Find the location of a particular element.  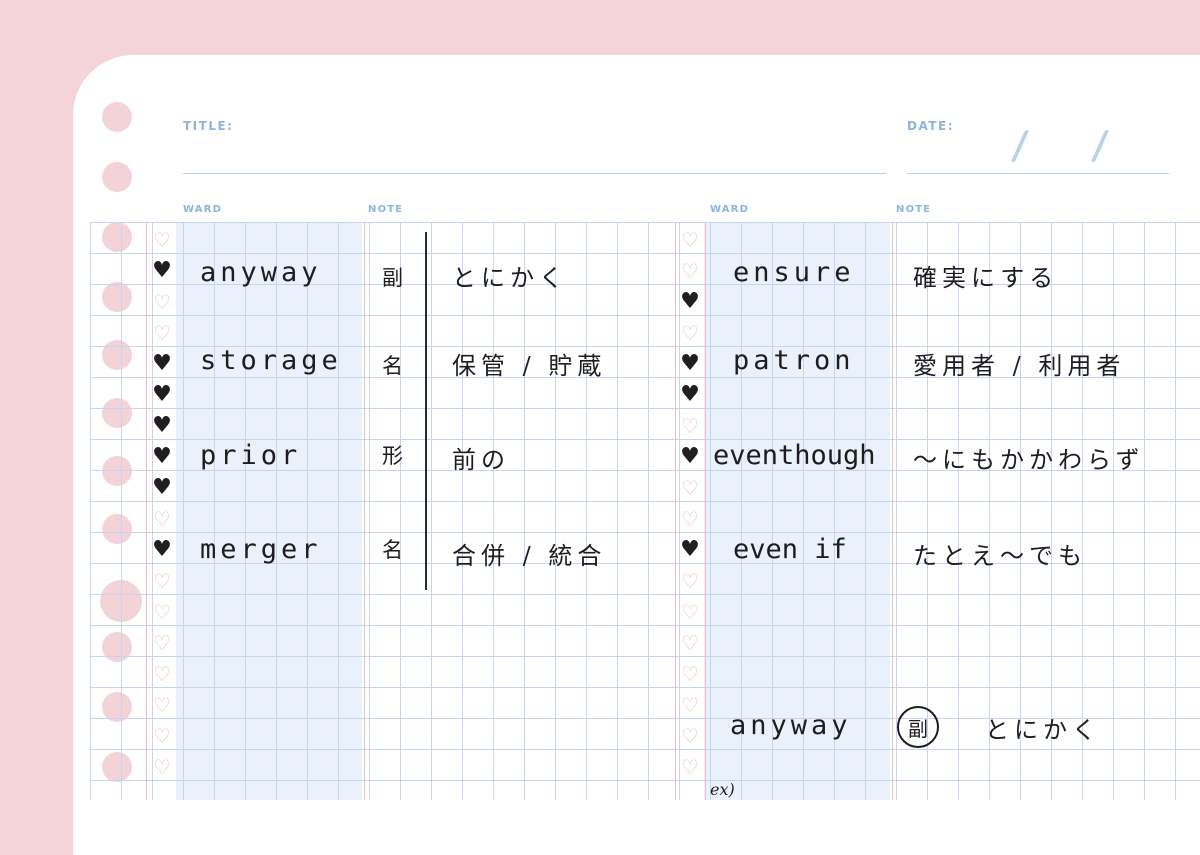

word-meaning: 〜にもかかわらず is located at coordinates (1029, 460).